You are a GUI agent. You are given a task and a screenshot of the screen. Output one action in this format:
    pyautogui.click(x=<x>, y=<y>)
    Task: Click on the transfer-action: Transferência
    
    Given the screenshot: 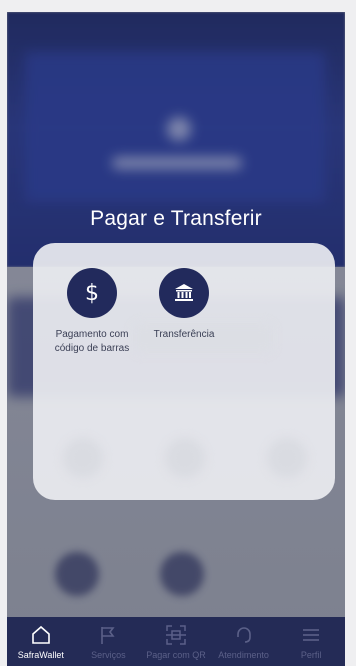 What is the action you would take?
    pyautogui.click(x=184, y=305)
    